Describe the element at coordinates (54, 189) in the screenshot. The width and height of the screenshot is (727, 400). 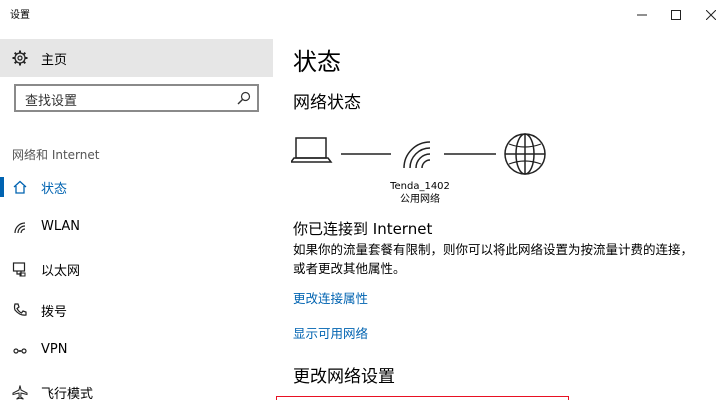
I see `sidebar-item-label: 状态` at that location.